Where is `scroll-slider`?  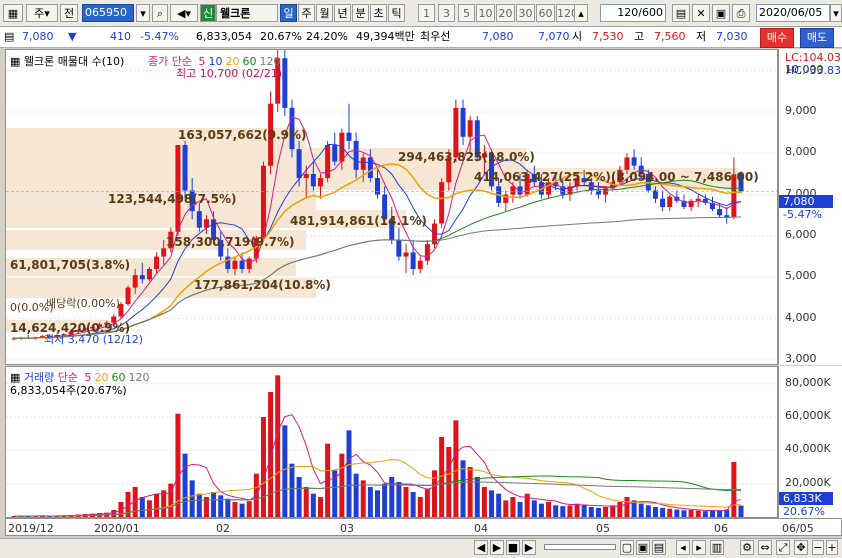 scroll-slider is located at coordinates (580, 547).